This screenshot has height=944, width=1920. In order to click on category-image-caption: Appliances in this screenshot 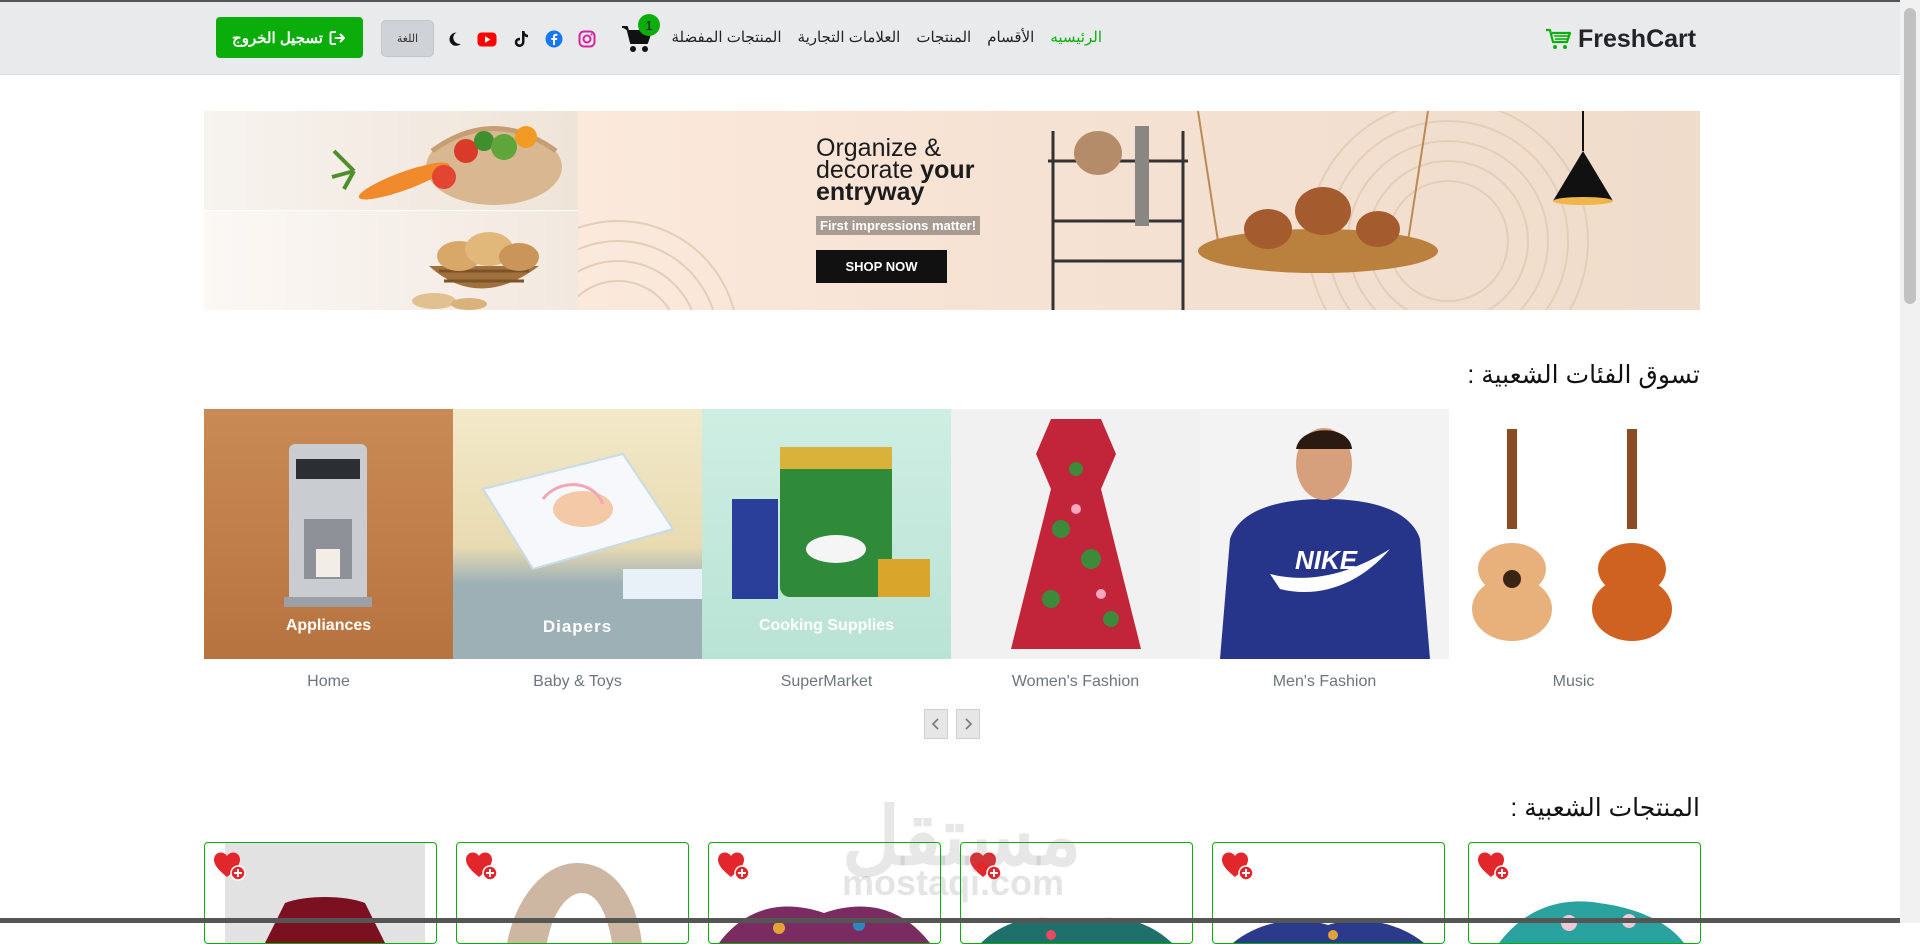, I will do `click(328, 625)`.